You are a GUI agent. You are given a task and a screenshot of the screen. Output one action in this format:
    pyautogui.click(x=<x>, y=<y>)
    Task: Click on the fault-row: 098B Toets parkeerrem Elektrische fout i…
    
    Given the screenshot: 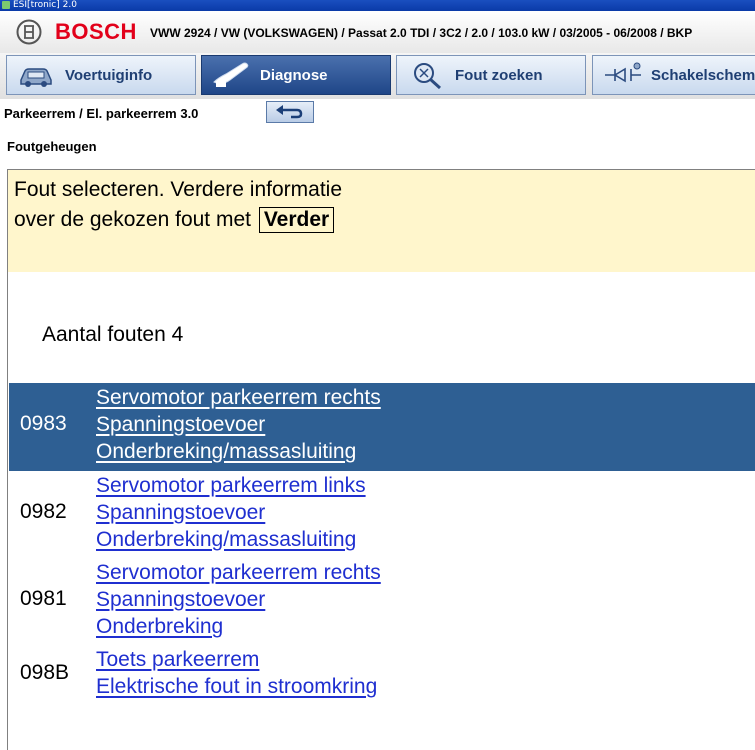 What is the action you would take?
    pyautogui.click(x=382, y=675)
    